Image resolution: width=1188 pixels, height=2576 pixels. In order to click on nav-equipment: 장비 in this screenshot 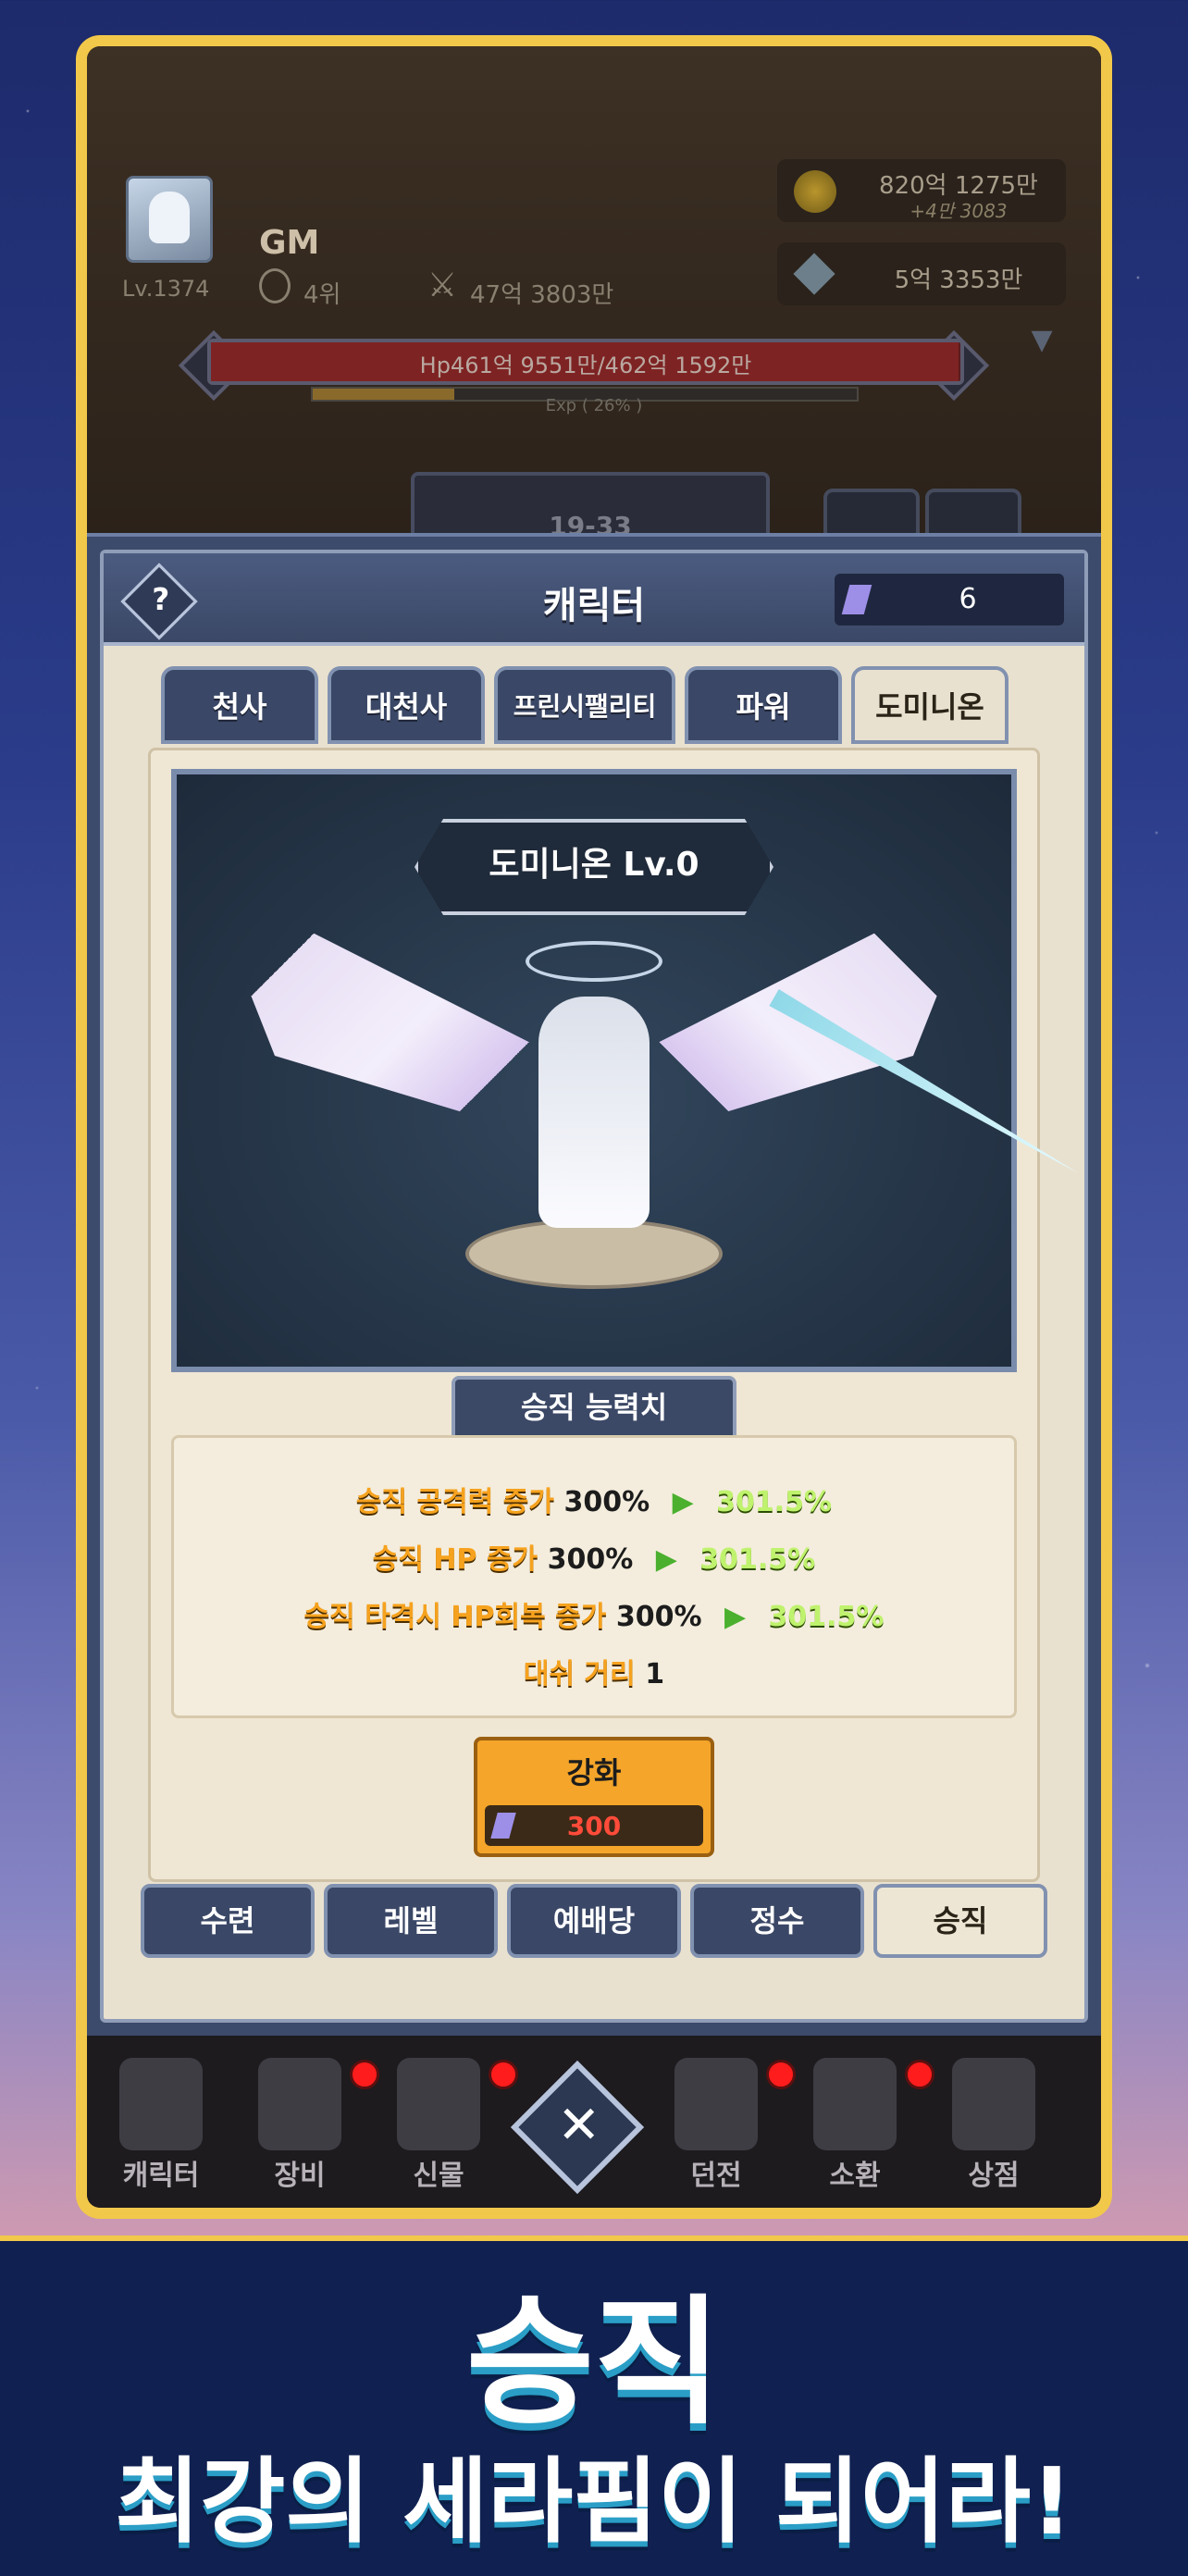, I will do `click(307, 2122)`.